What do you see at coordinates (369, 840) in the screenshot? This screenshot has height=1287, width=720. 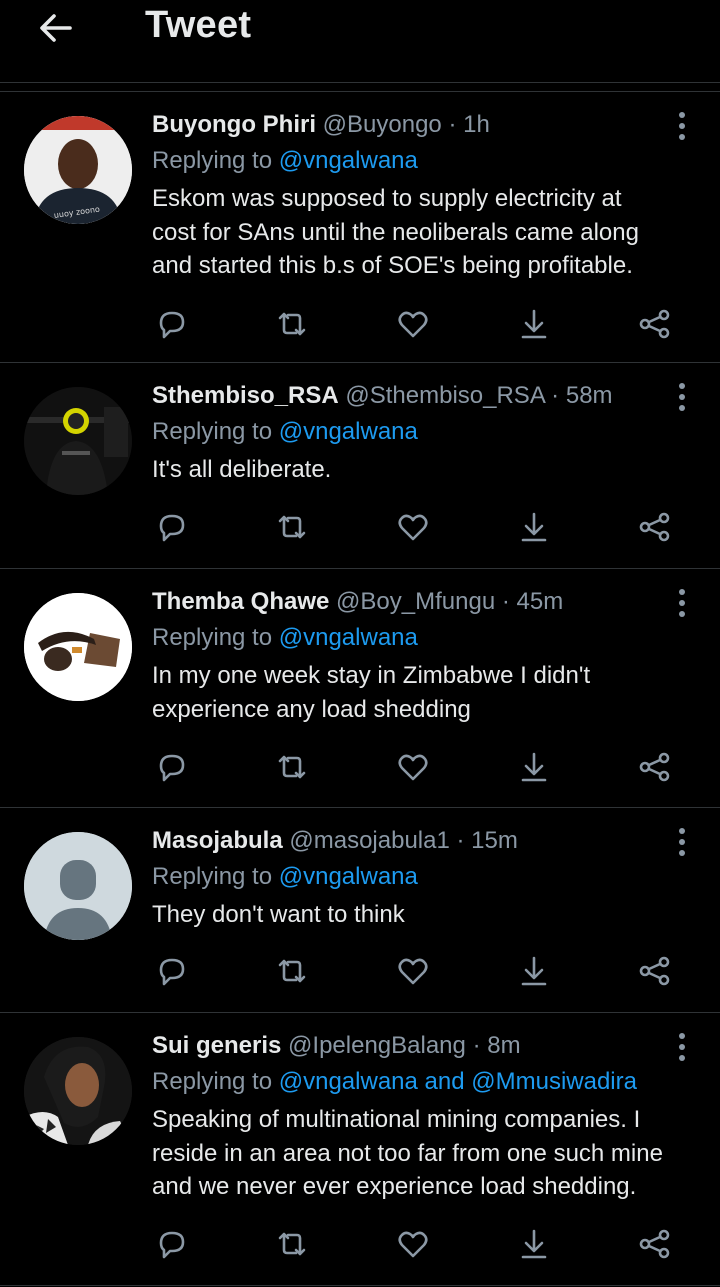 I see `user-handle: @masojabula1` at bounding box center [369, 840].